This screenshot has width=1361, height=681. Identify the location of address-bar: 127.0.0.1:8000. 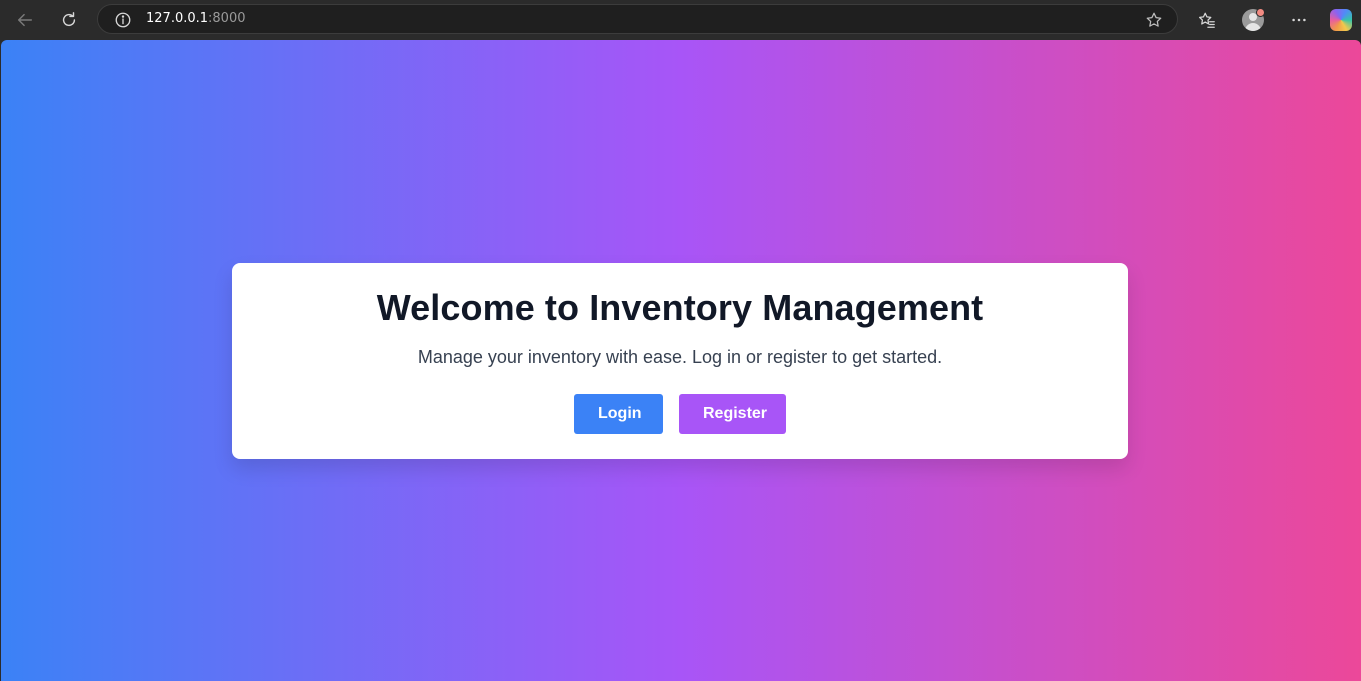
(637, 19).